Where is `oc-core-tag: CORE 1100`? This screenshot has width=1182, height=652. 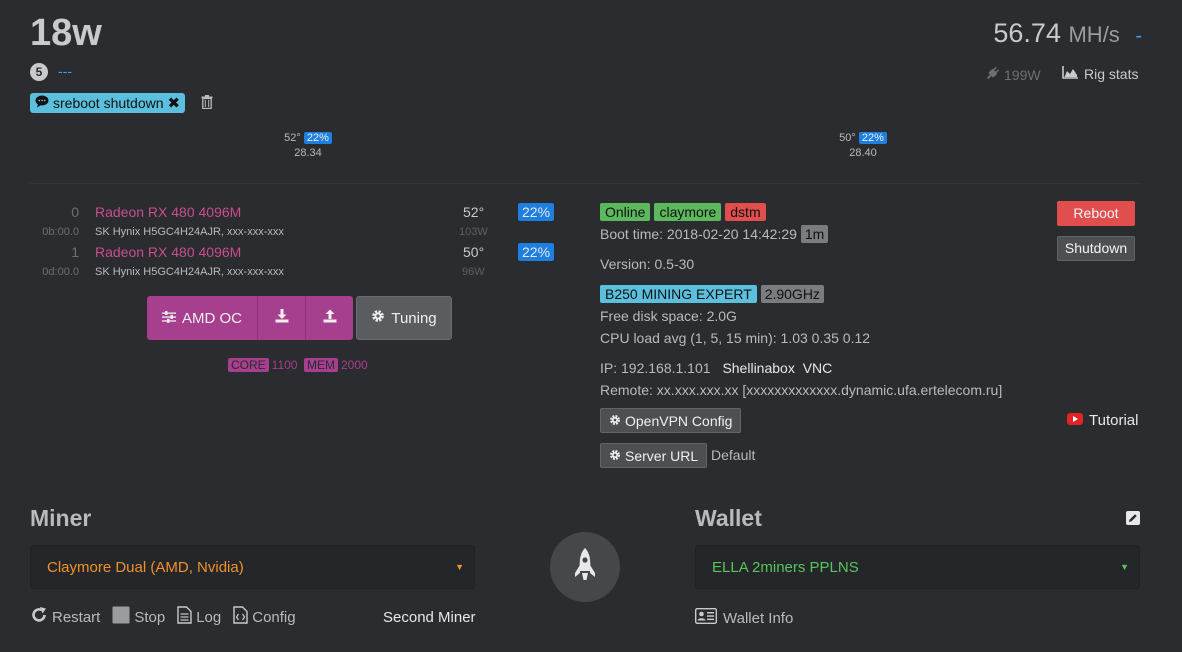 oc-core-tag: CORE 1100 is located at coordinates (262, 365).